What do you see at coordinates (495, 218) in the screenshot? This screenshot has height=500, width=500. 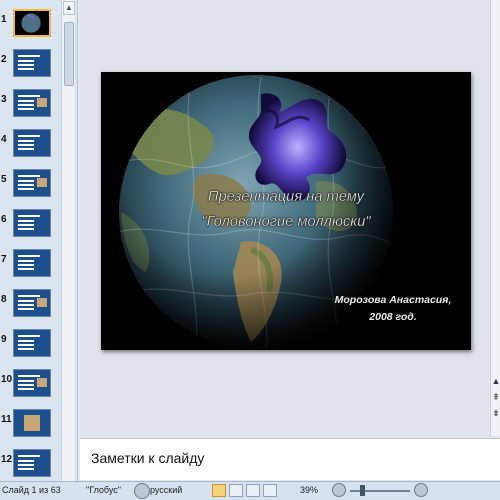 I see `slide-scrollbar: ▲ ⇞ ⇟` at bounding box center [495, 218].